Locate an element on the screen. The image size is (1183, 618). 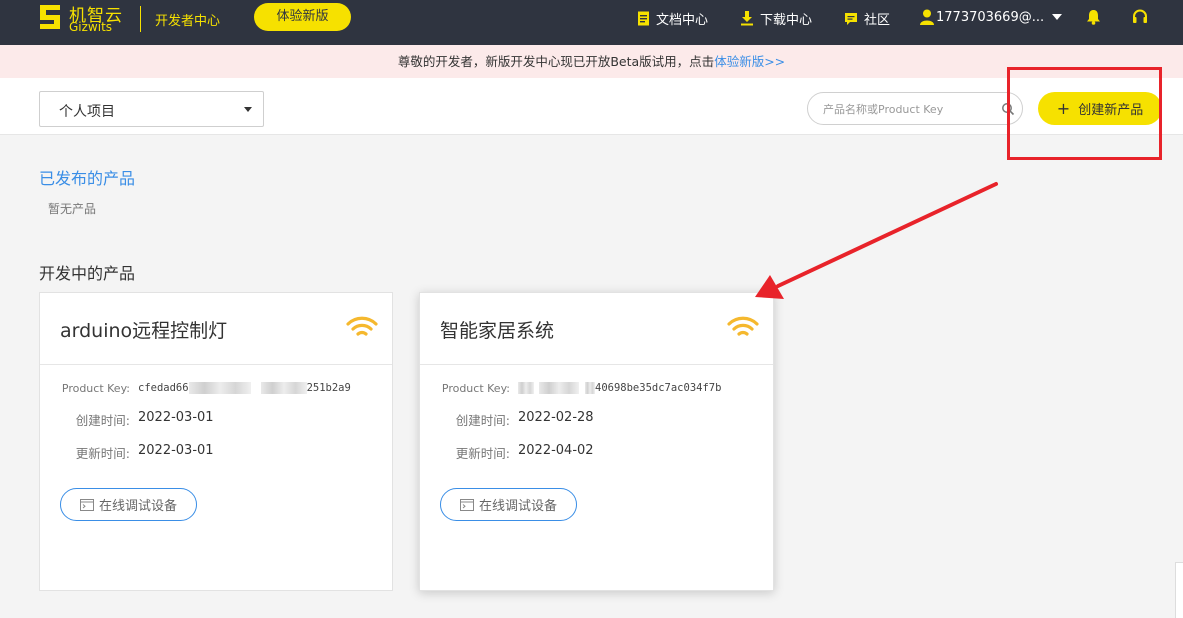
plus-icon: + is located at coordinates (1063, 108).